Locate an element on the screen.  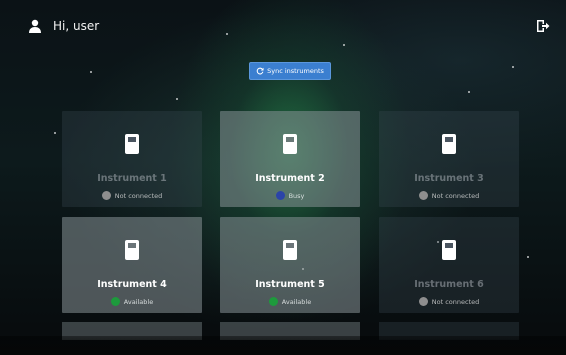
greeting-text: Hi, user is located at coordinates (76, 26).